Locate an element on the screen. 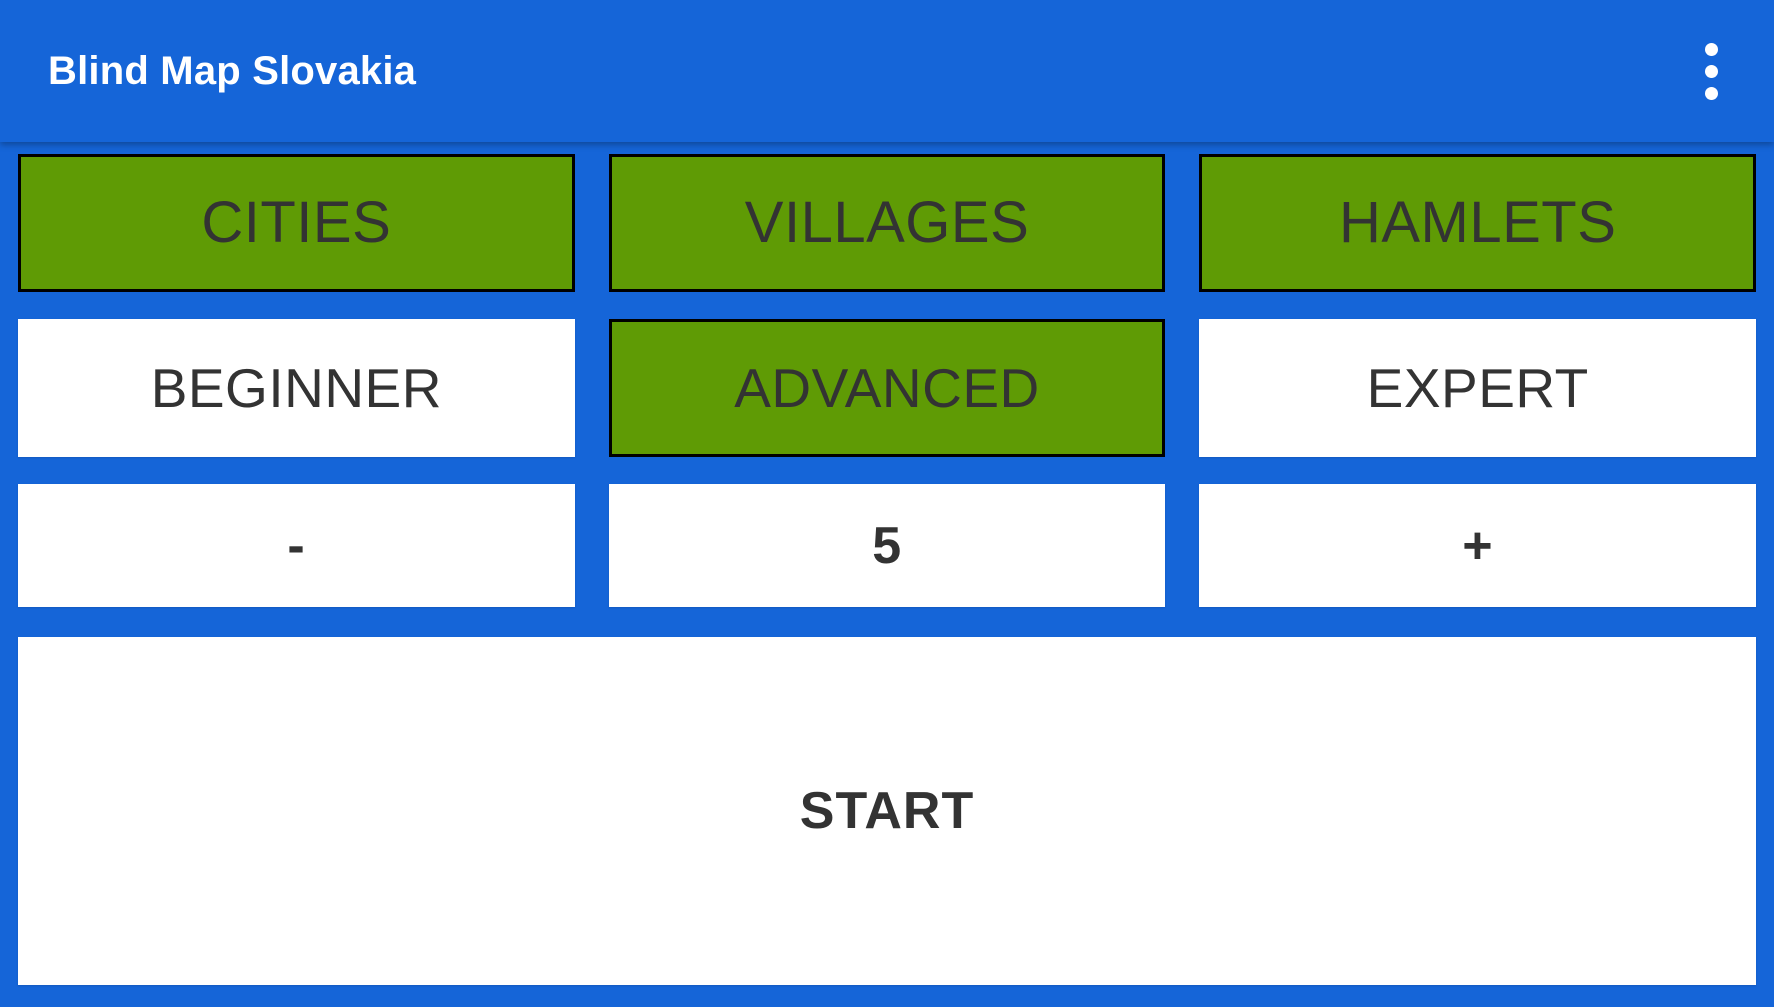 The image size is (1774, 1007). increment-button: + is located at coordinates (1478, 545).